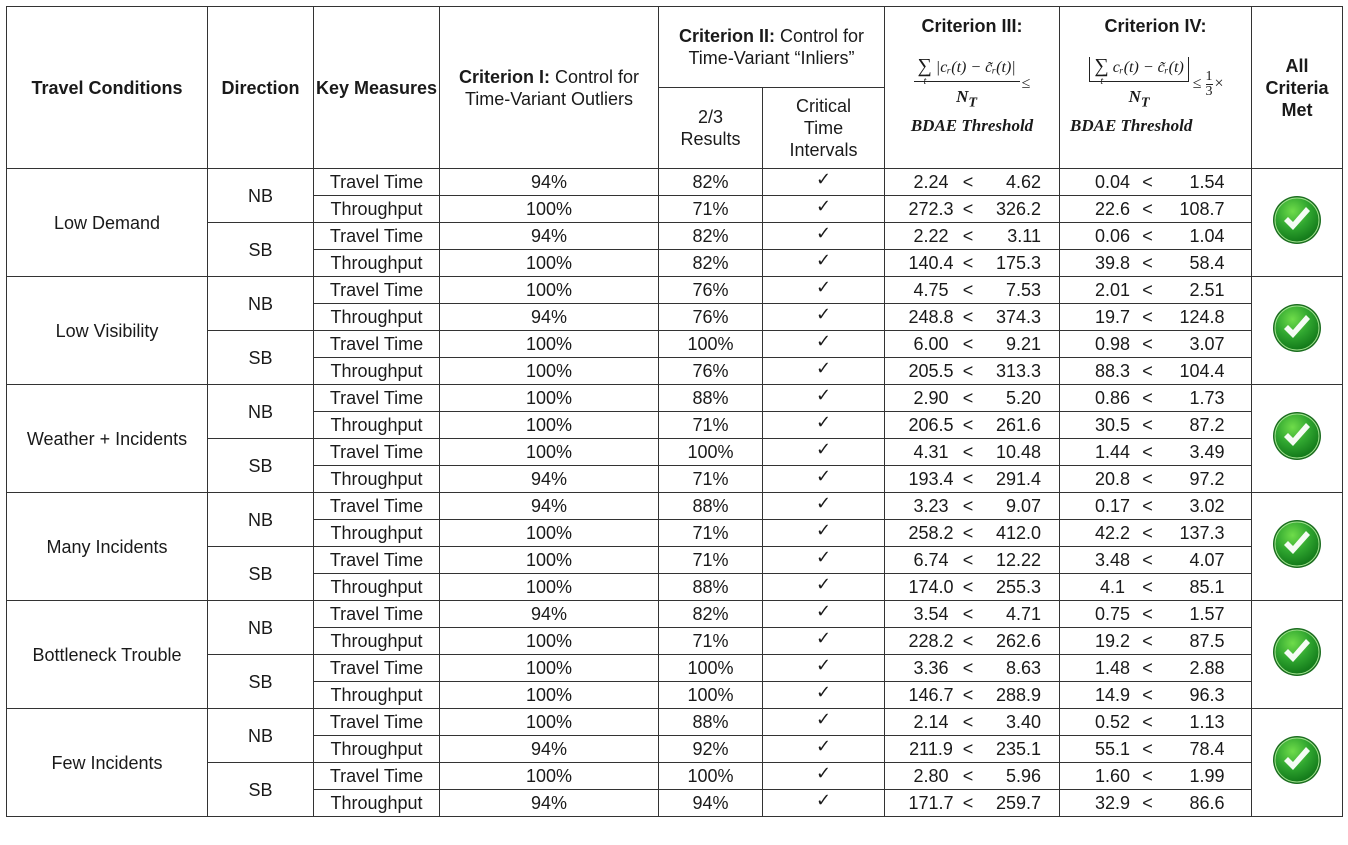  What do you see at coordinates (1155, 641) in the screenshot?
I see `criterion-4-comparison: 19.2 <87.5` at bounding box center [1155, 641].